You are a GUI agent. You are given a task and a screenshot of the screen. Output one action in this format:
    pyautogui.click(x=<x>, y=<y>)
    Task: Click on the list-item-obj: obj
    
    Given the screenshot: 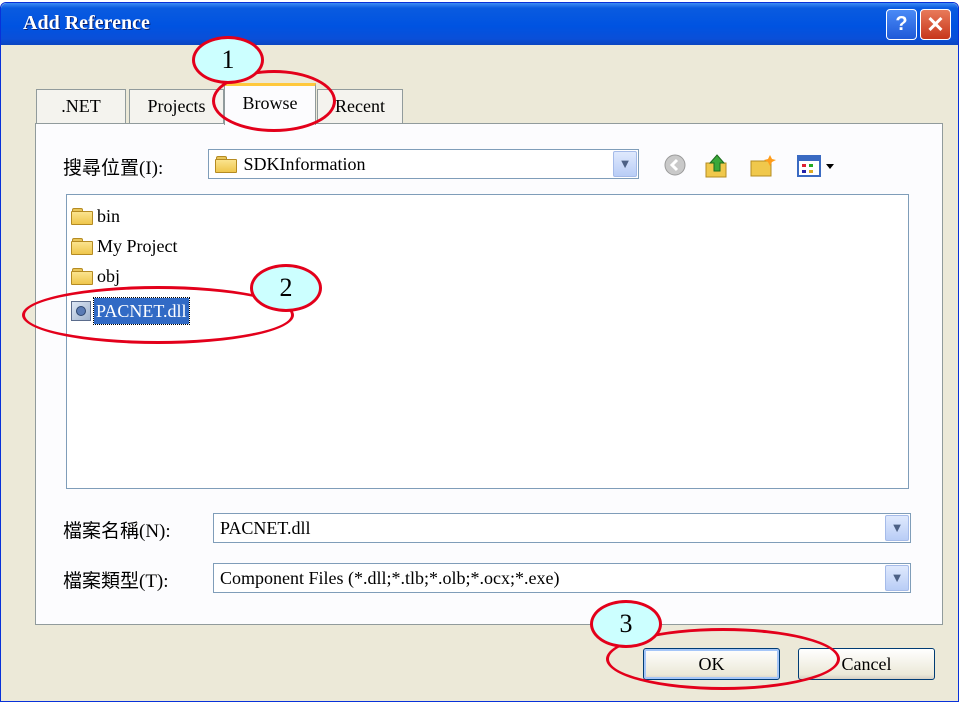 What is the action you would take?
    pyautogui.click(x=96, y=276)
    